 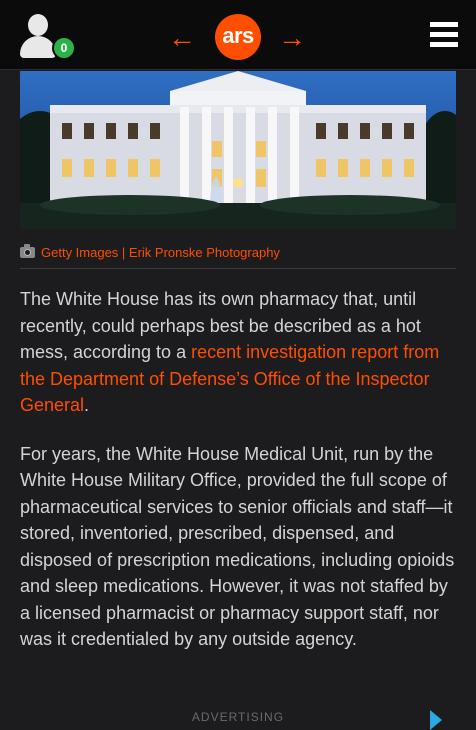 What do you see at coordinates (38, 25) in the screenshot?
I see `avatar-head` at bounding box center [38, 25].